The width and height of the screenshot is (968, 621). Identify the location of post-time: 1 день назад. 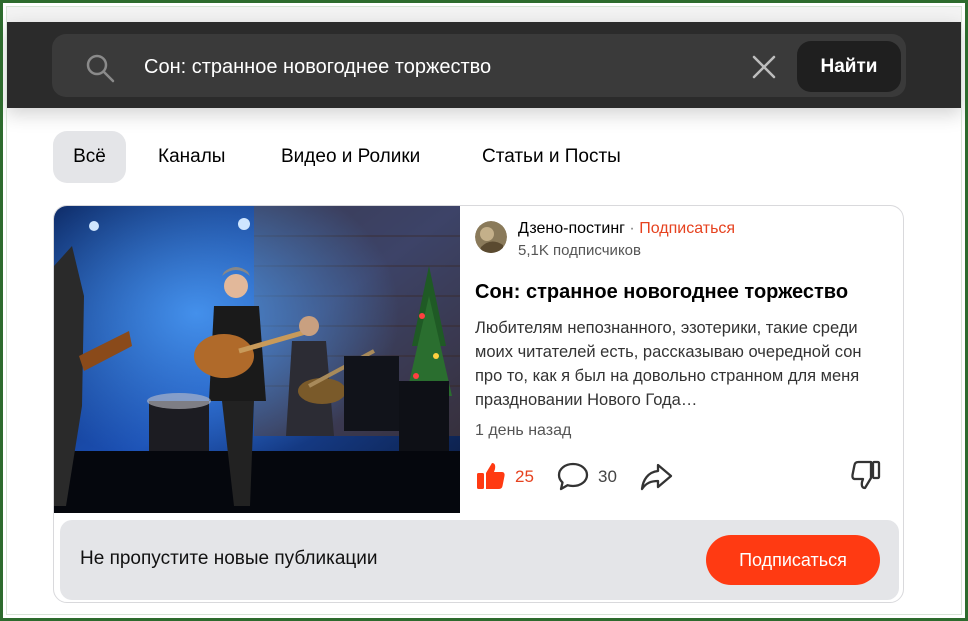
(523, 430).